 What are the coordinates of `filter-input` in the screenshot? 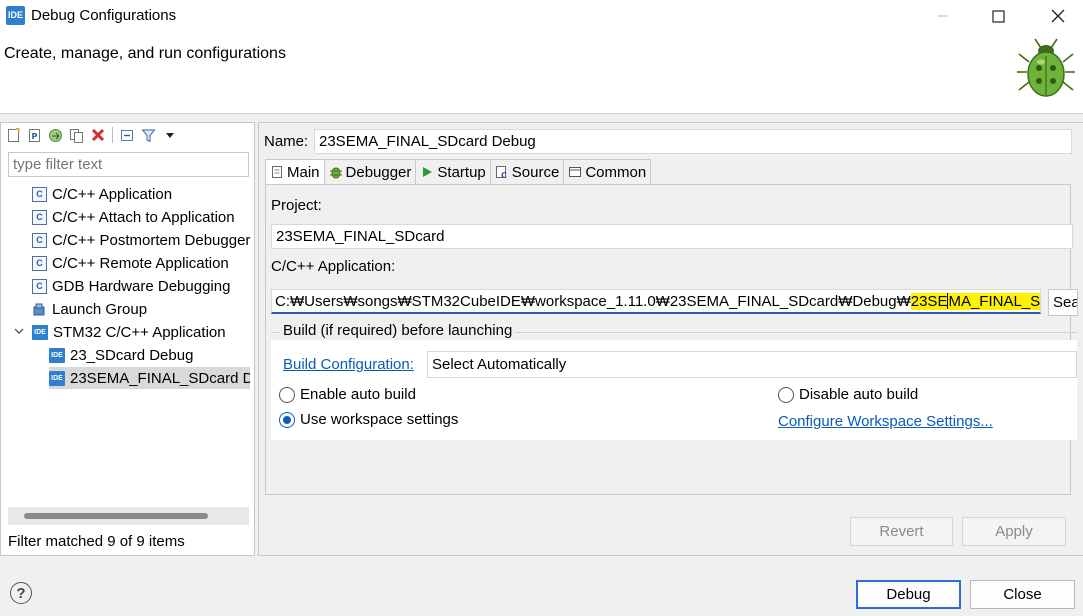 It's located at (128, 164).